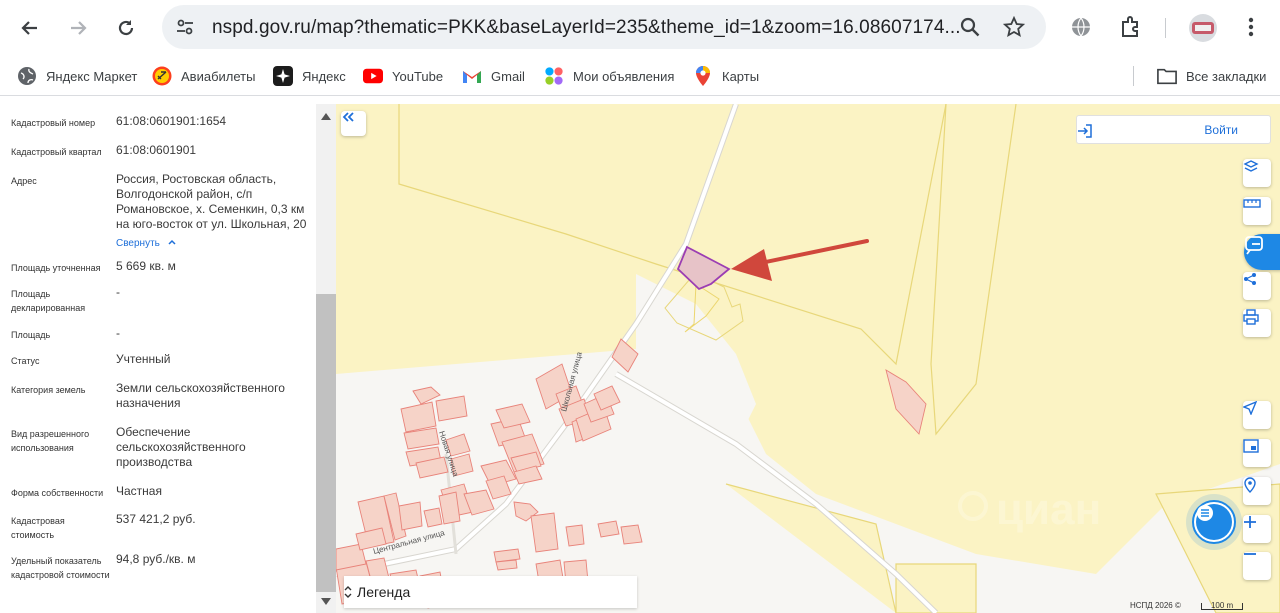 The image size is (1280, 613). What do you see at coordinates (326, 602) in the screenshot?
I see `scroll-down-icon` at bounding box center [326, 602].